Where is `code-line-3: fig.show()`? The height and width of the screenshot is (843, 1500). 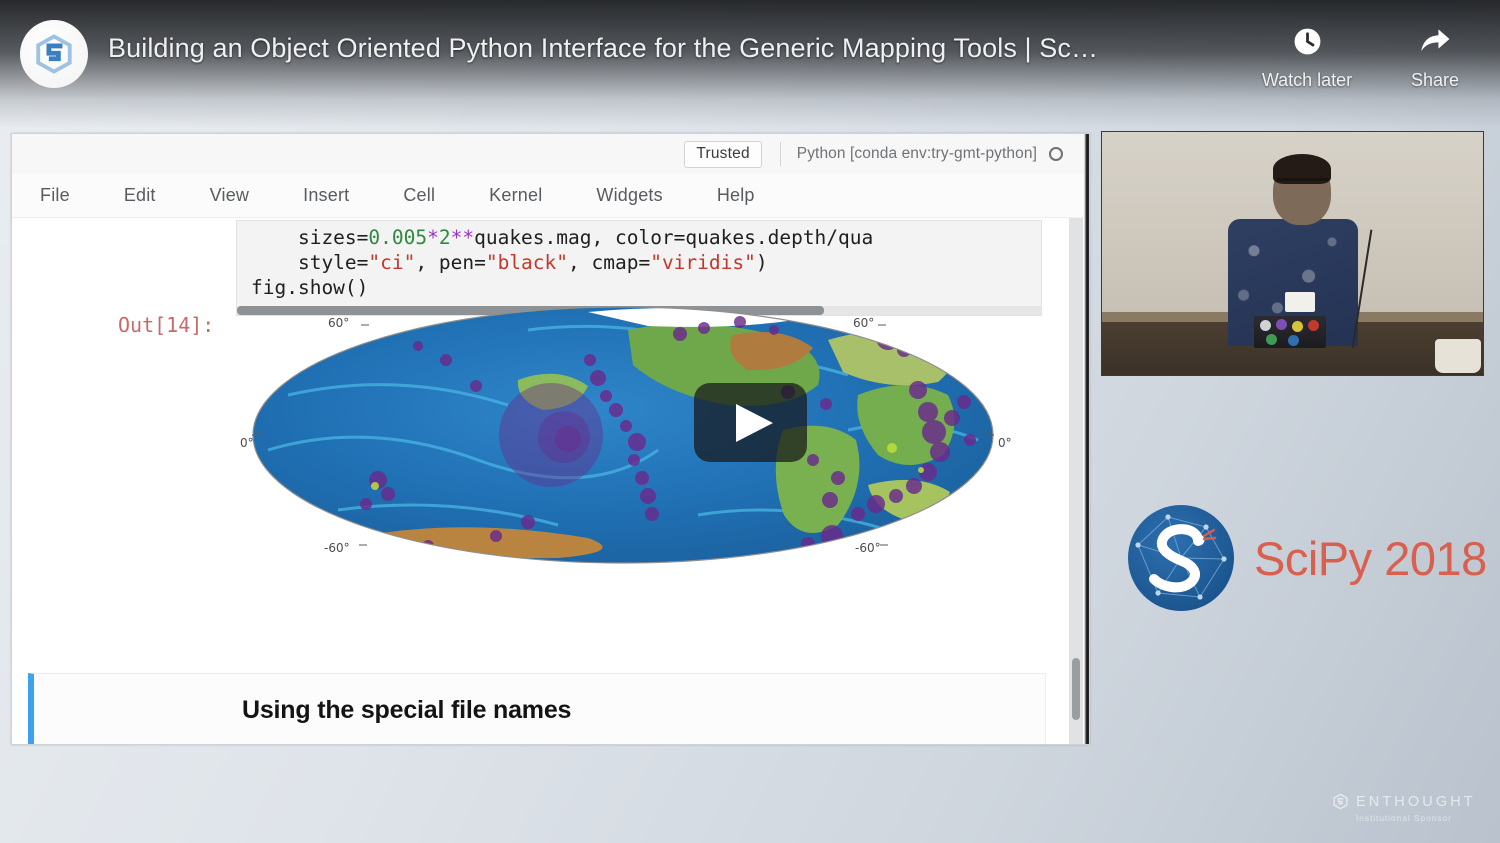 code-line-3: fig.show() is located at coordinates (310, 287).